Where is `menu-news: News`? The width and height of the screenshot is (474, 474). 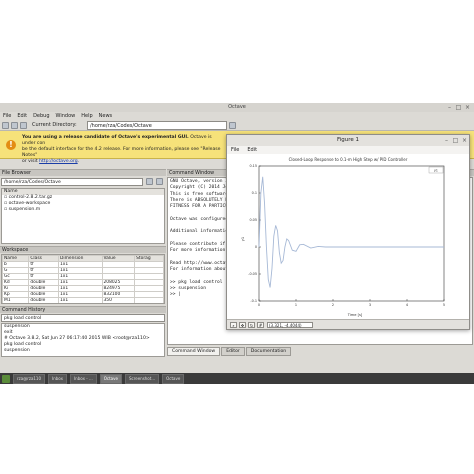 menu-news: News is located at coordinates (106, 116).